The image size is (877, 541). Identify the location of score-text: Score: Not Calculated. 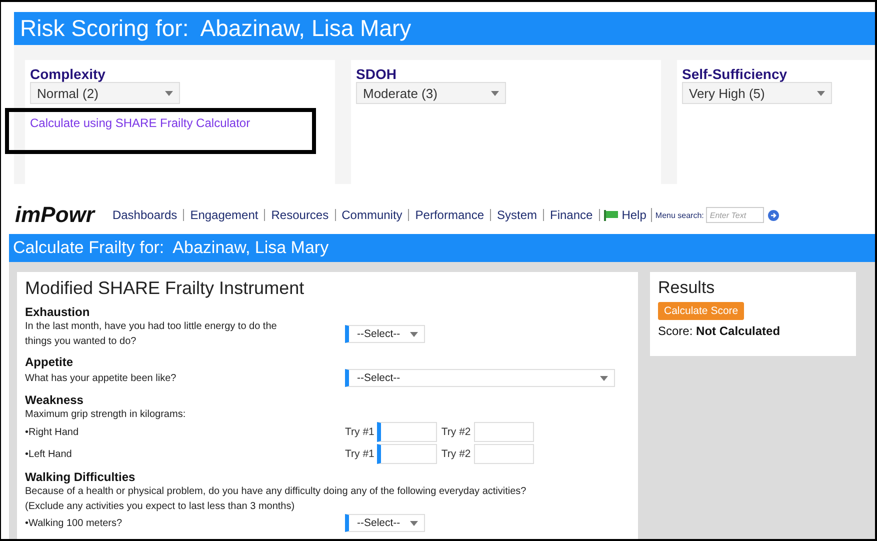
(720, 331).